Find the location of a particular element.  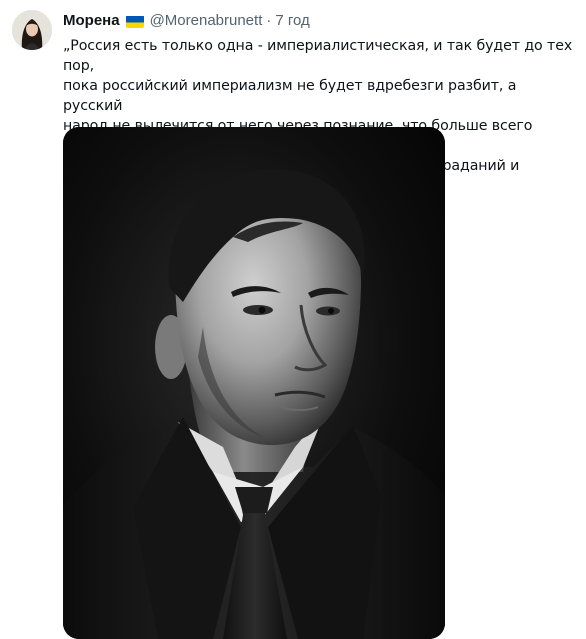

avatar-image is located at coordinates (32, 30).